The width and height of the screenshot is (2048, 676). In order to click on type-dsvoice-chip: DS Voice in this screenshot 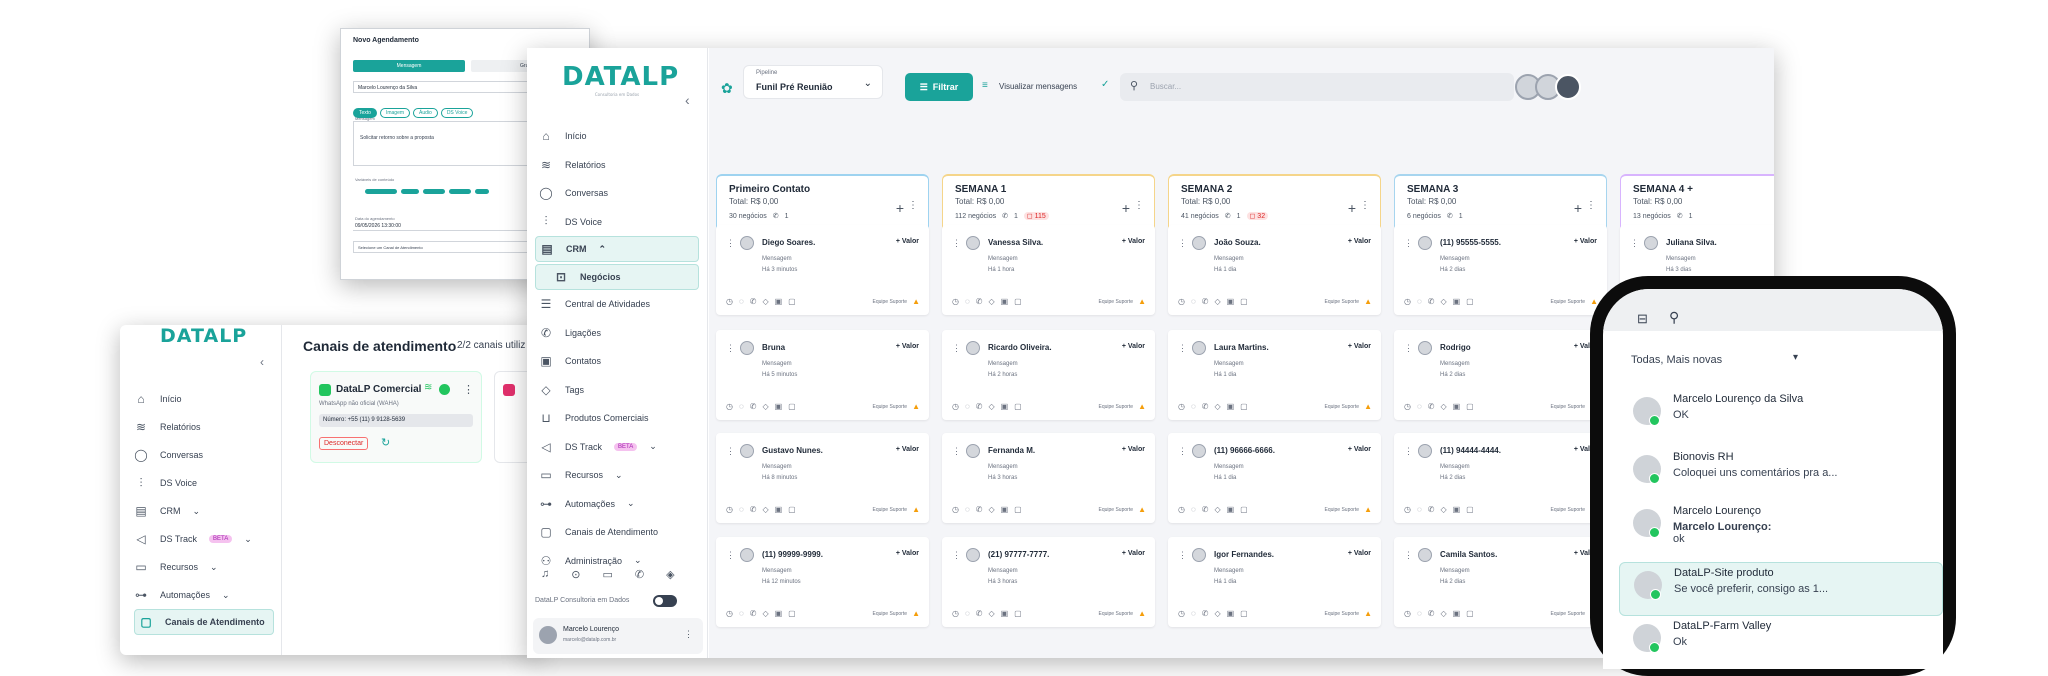, I will do `click(457, 113)`.